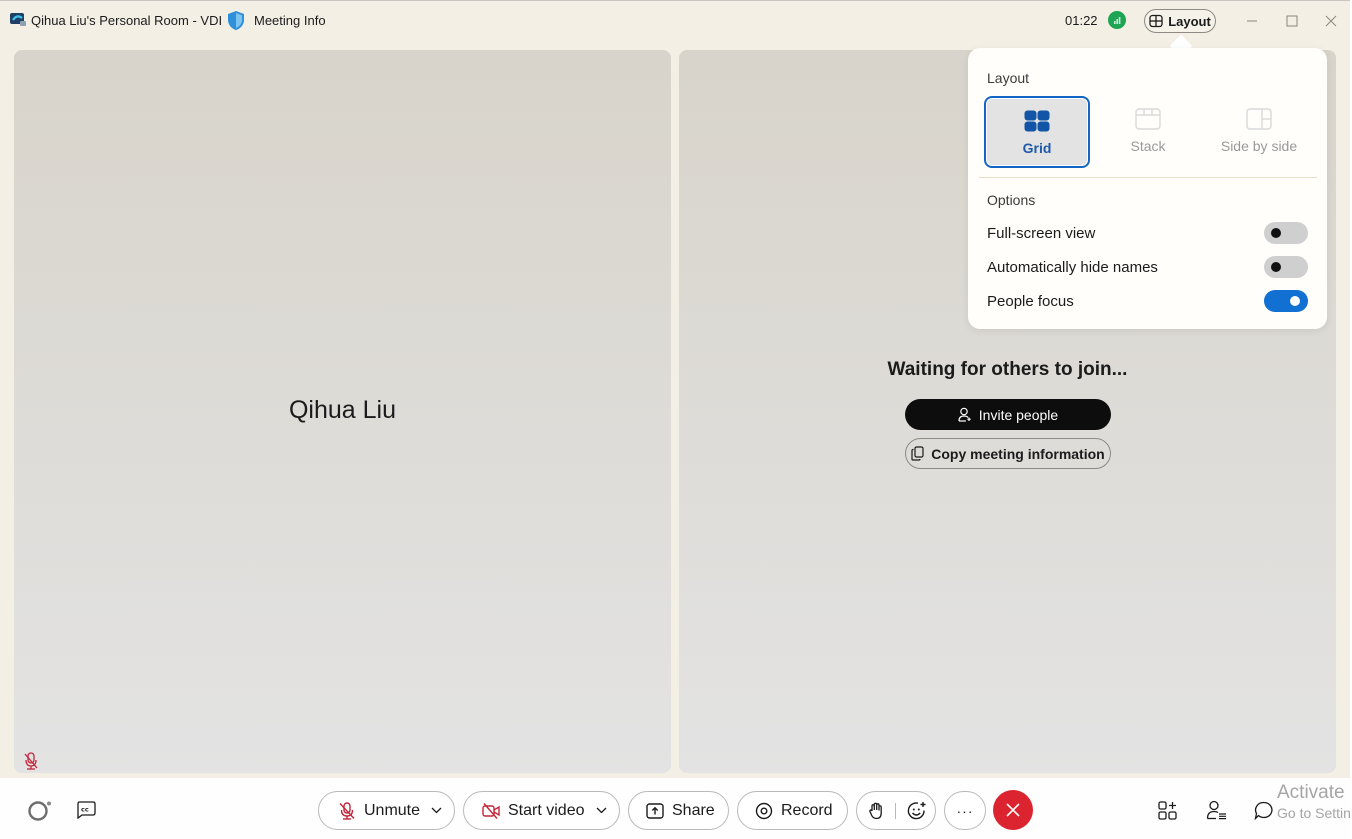 The image size is (1352, 839). I want to click on participants-icon, so click(1216, 810).